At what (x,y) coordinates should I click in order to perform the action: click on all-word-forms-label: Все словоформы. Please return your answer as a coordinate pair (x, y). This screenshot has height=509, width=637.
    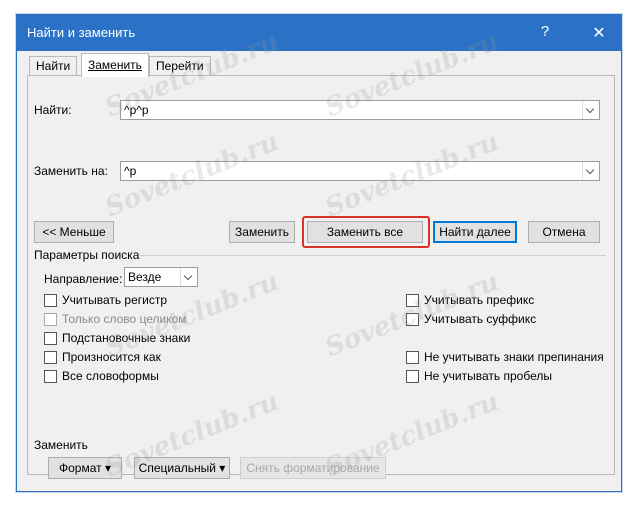
    Looking at the image, I should click on (110, 376).